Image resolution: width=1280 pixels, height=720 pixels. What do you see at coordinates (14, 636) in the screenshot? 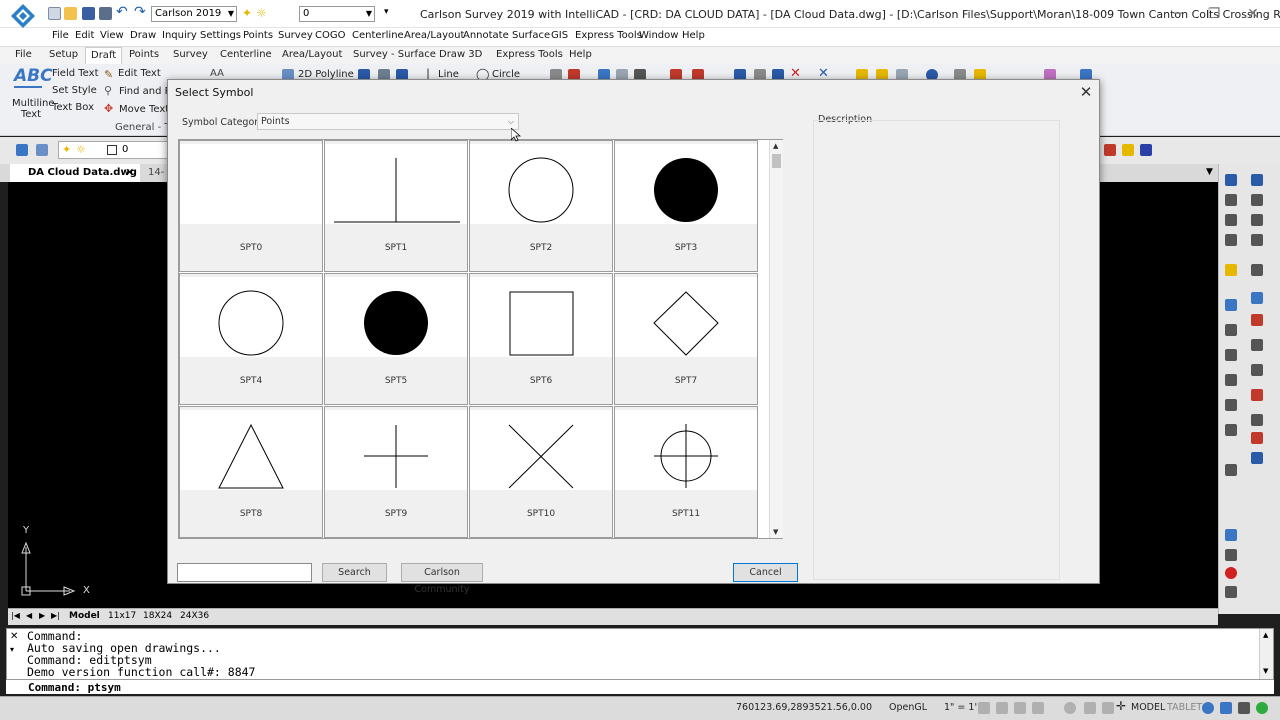
I see `close-command-icon: ✕` at bounding box center [14, 636].